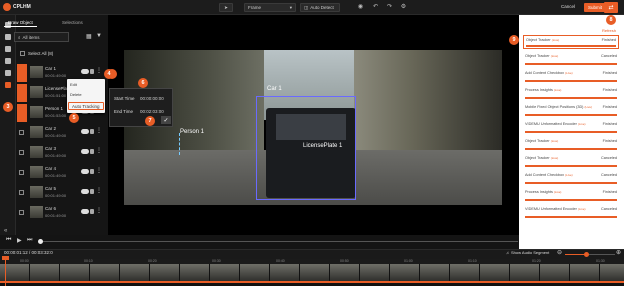  I want to click on start-time-field: 00:00:00:00, so click(152, 98).